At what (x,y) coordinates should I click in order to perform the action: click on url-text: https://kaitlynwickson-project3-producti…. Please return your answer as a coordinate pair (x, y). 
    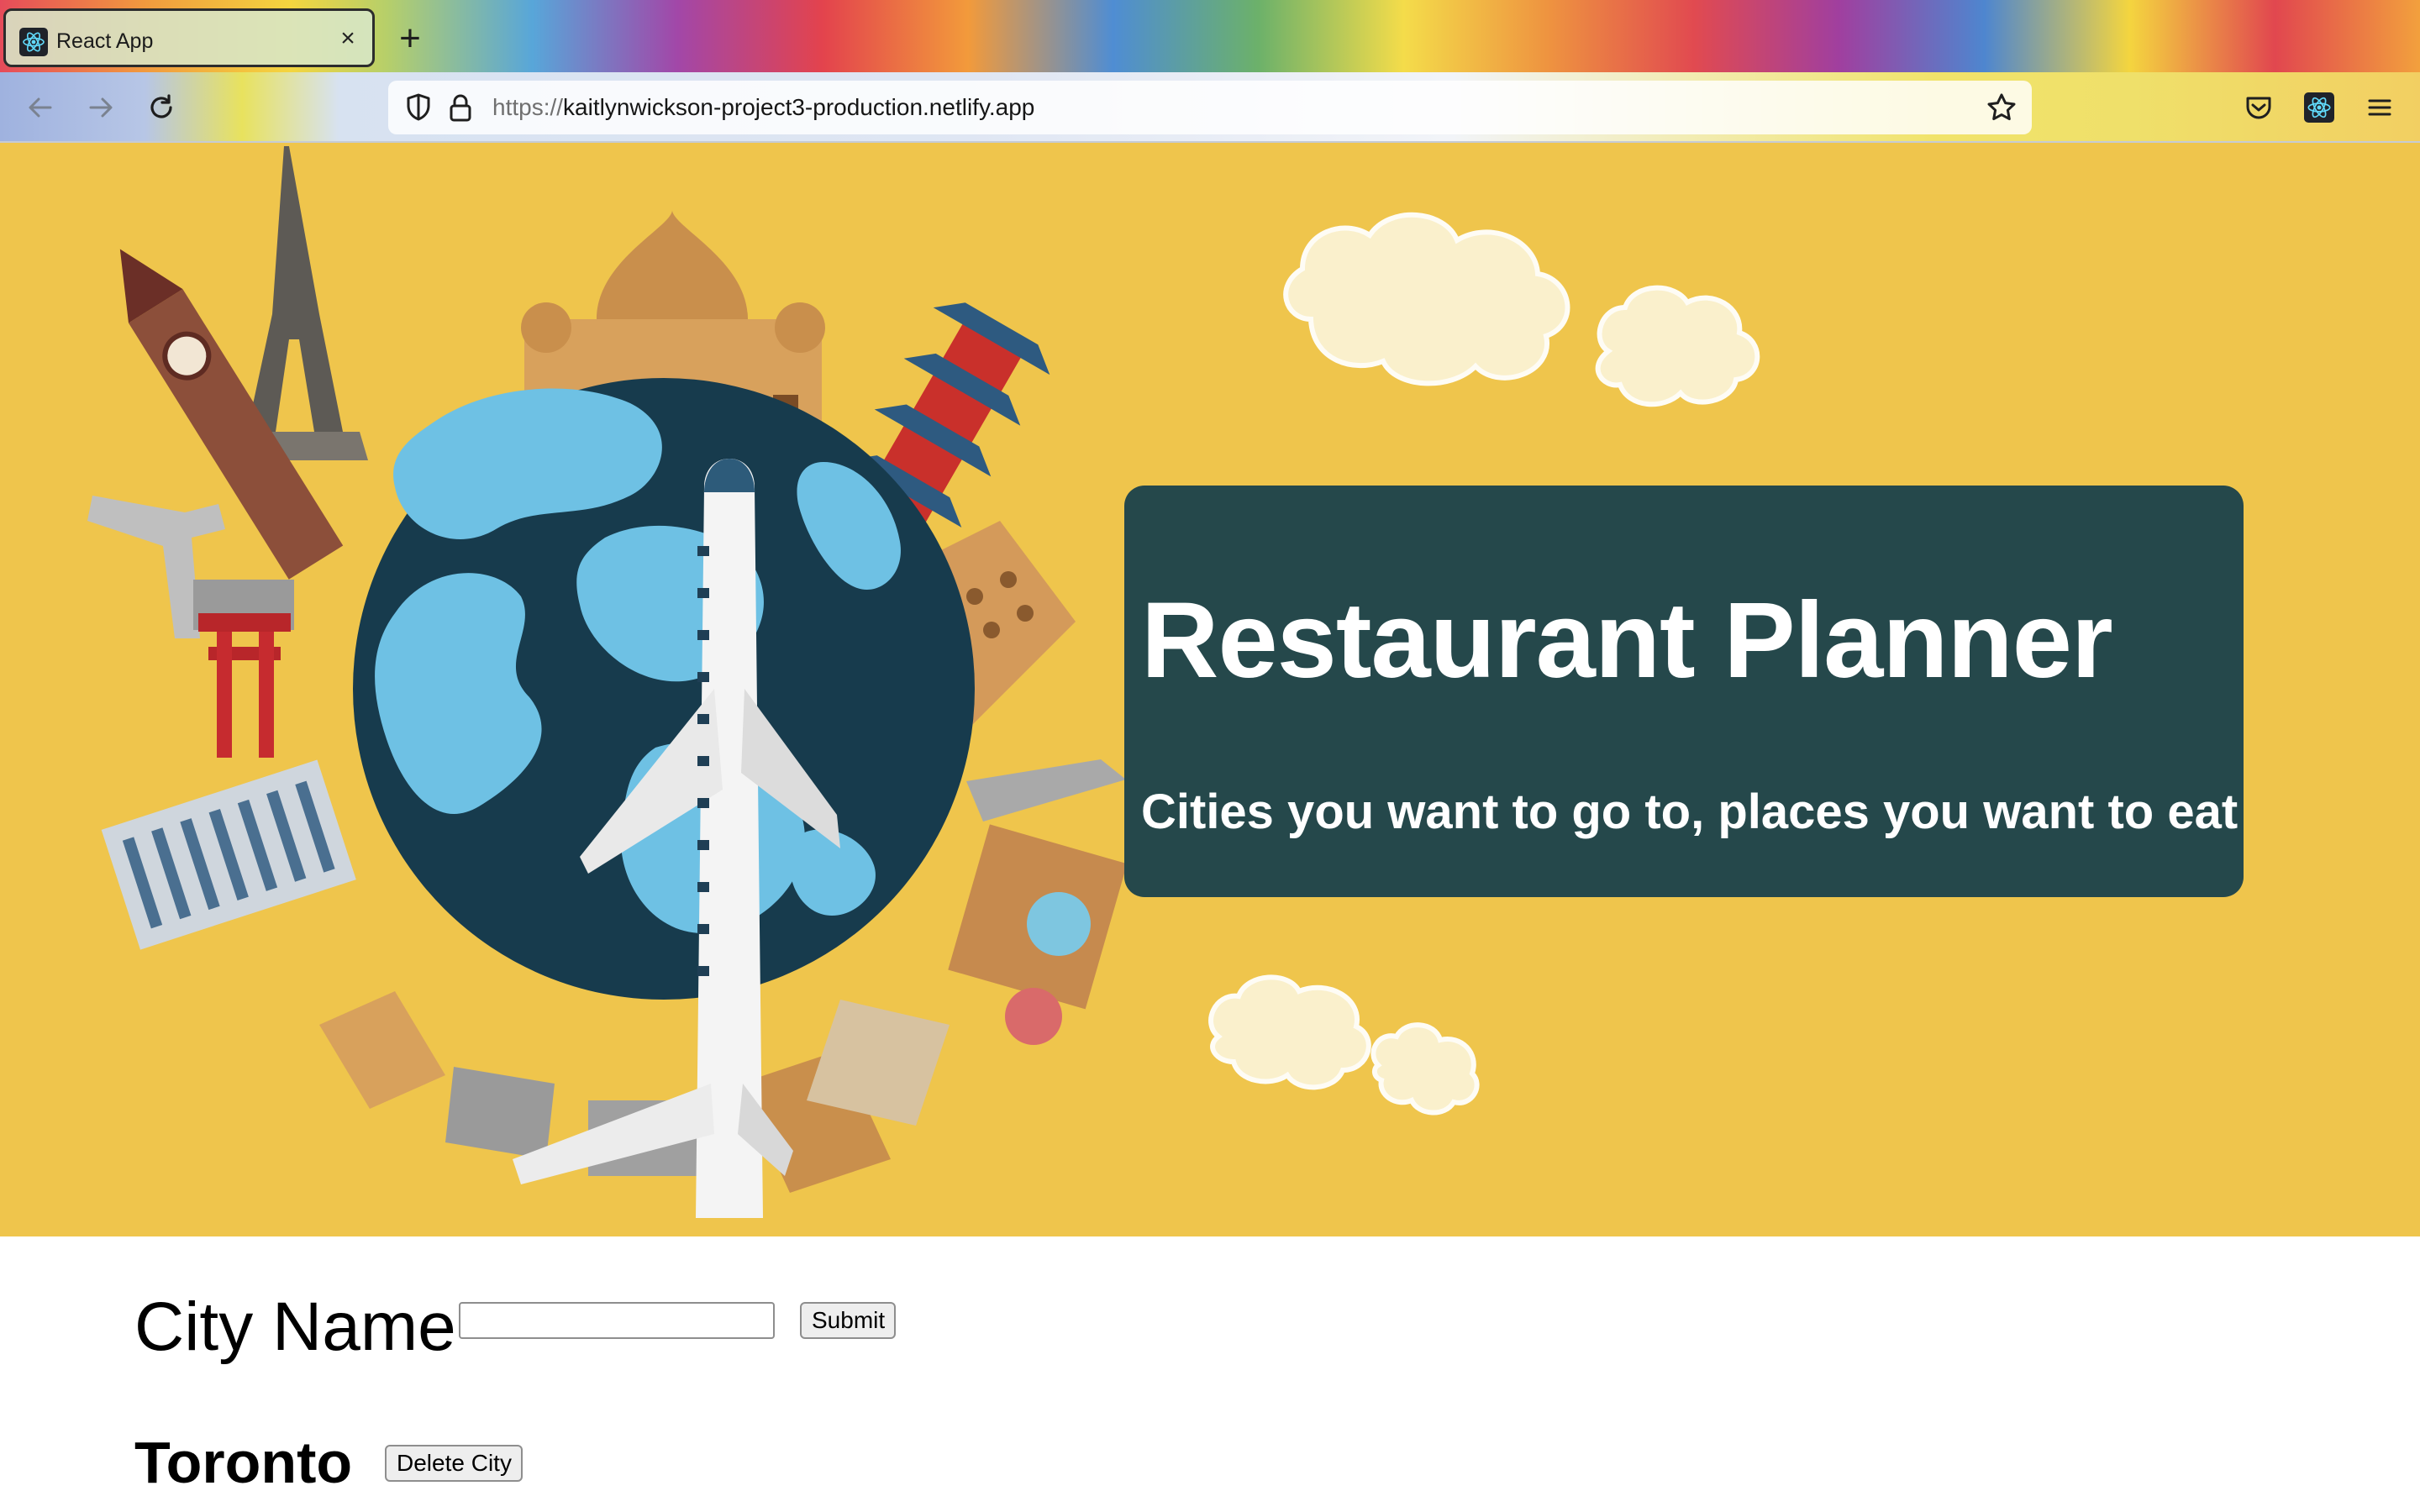
    Looking at the image, I should click on (763, 107).